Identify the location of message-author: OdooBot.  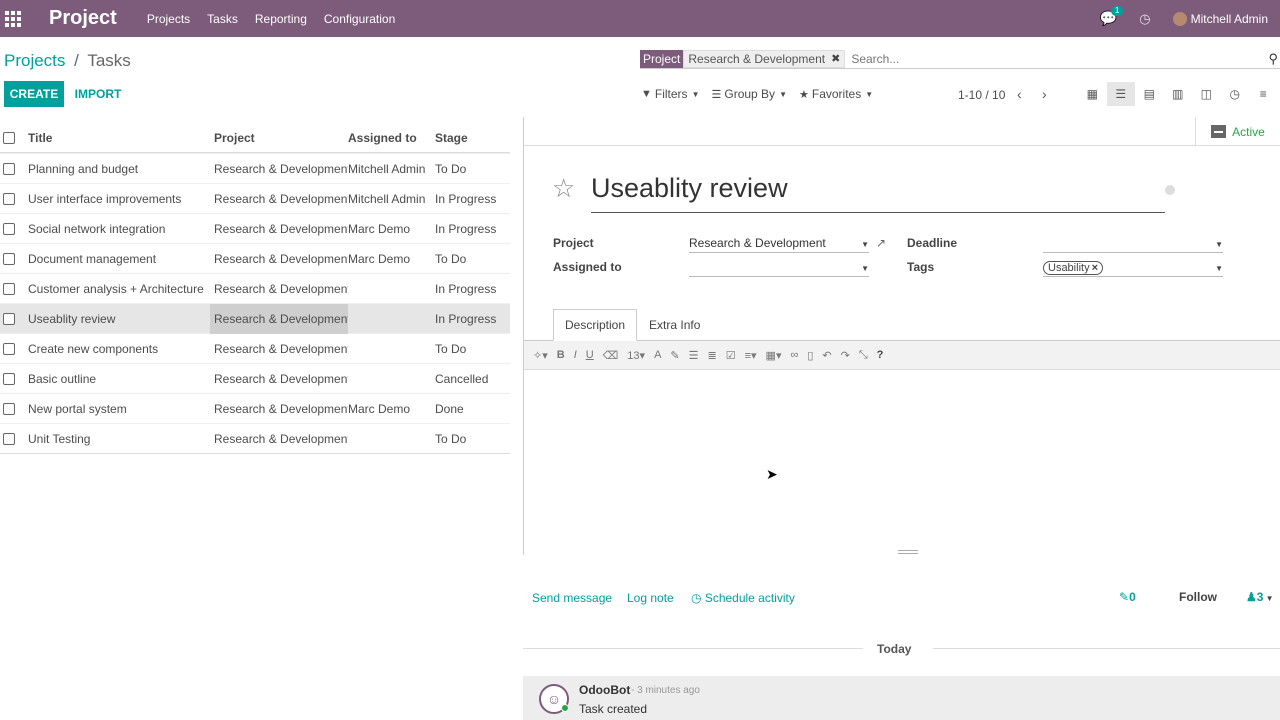
(604, 690).